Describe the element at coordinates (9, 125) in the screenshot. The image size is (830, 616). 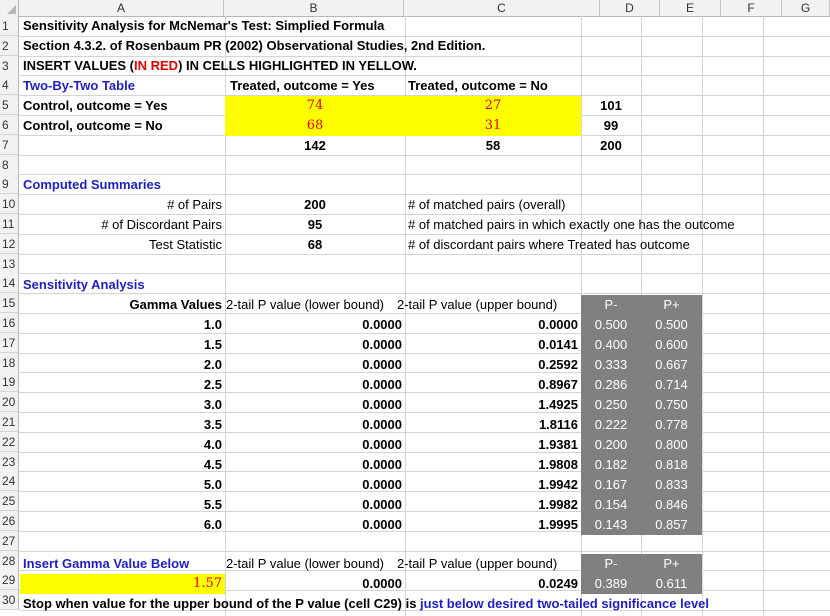
I see `row-header: 6` at that location.